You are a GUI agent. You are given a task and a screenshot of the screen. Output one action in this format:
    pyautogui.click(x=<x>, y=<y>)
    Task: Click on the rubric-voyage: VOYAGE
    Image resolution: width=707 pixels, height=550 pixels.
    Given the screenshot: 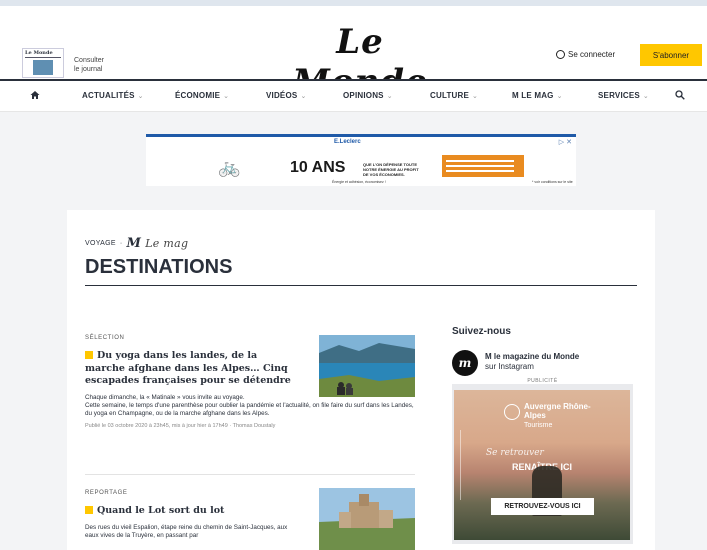 What is the action you would take?
    pyautogui.click(x=100, y=243)
    